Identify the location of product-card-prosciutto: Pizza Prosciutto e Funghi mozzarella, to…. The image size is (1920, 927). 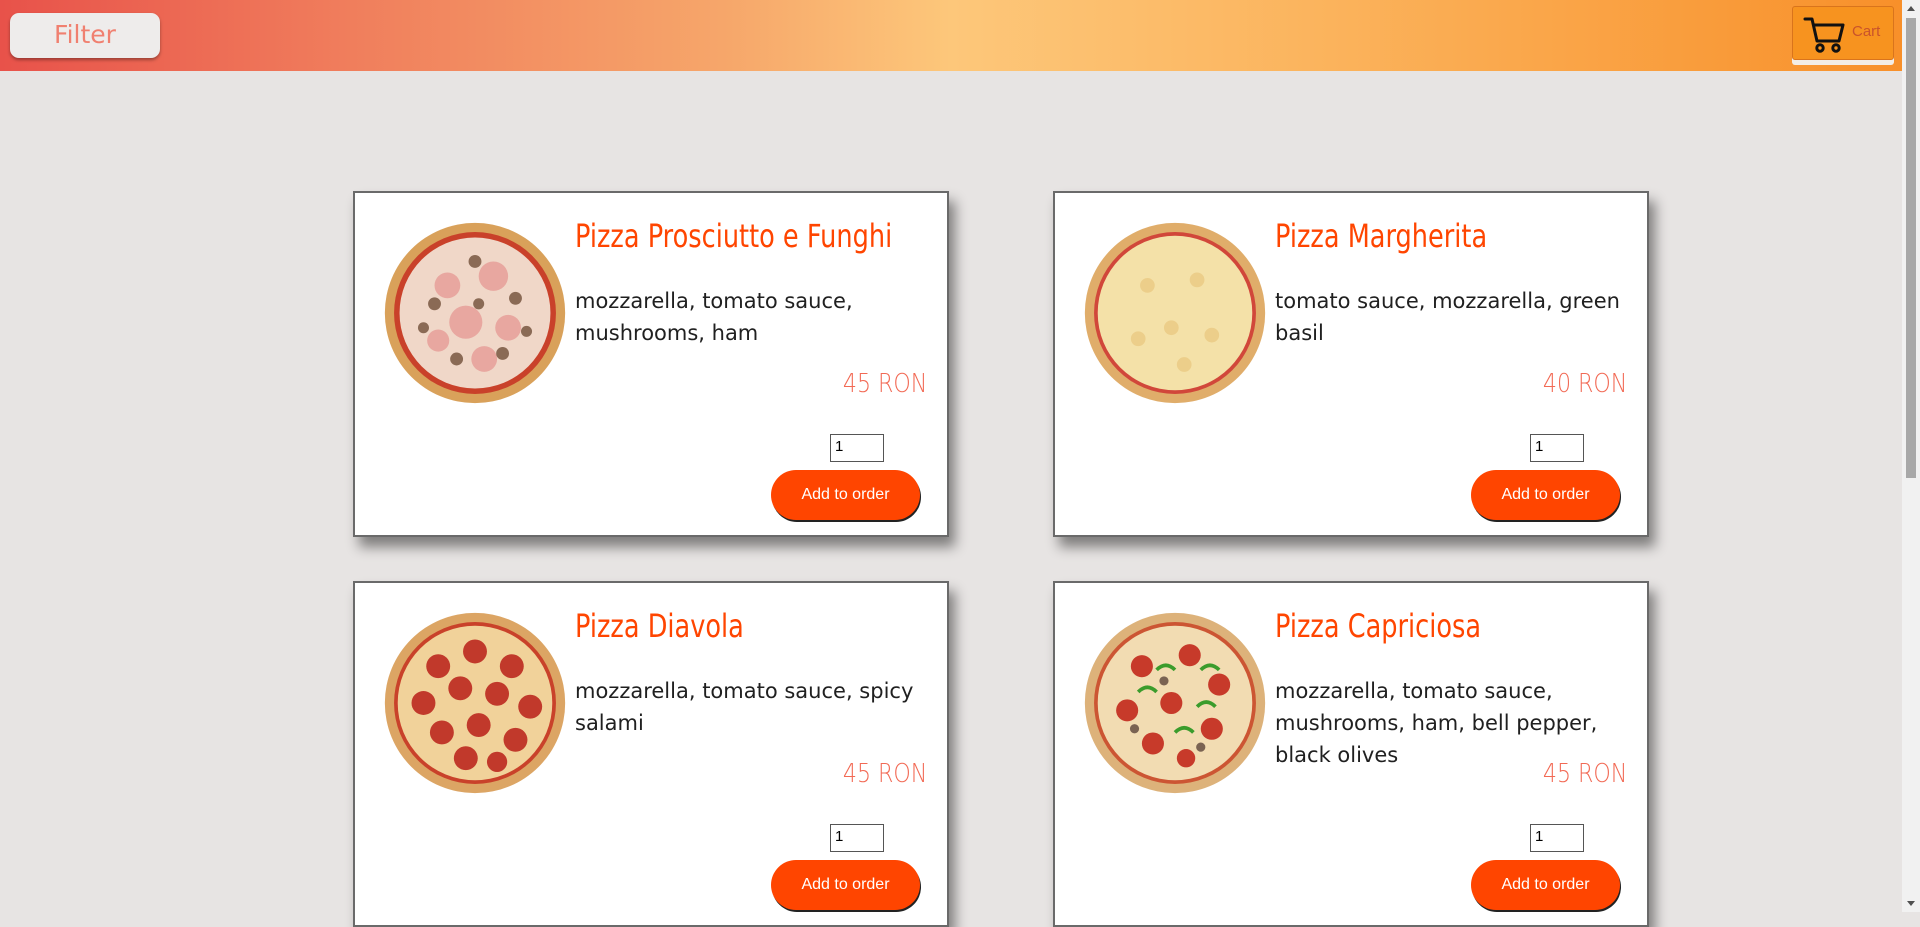
(651, 364).